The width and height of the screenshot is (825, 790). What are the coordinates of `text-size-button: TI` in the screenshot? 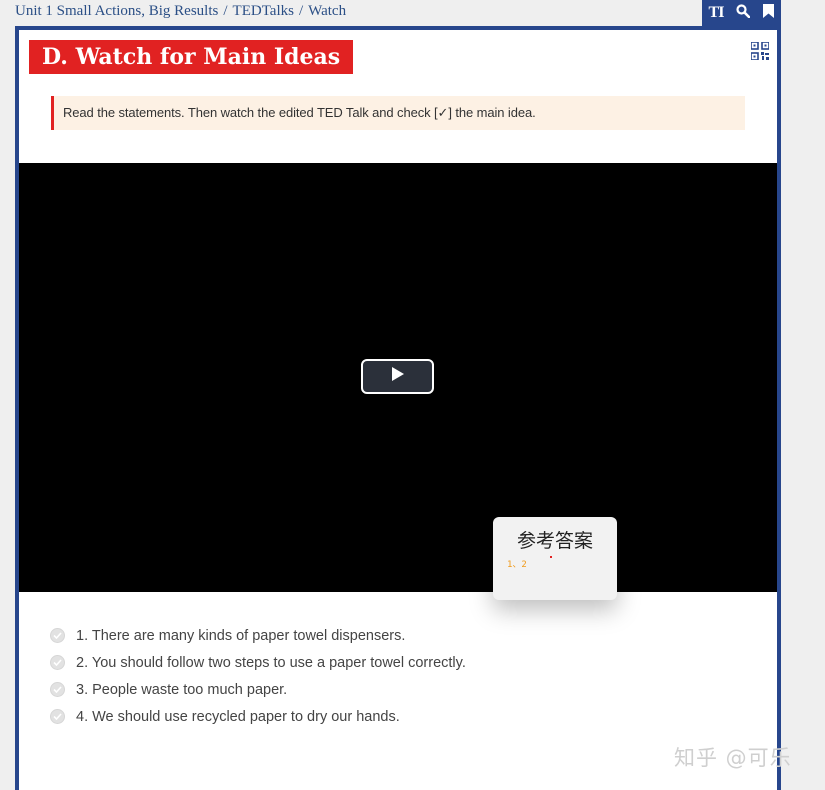 It's located at (717, 13).